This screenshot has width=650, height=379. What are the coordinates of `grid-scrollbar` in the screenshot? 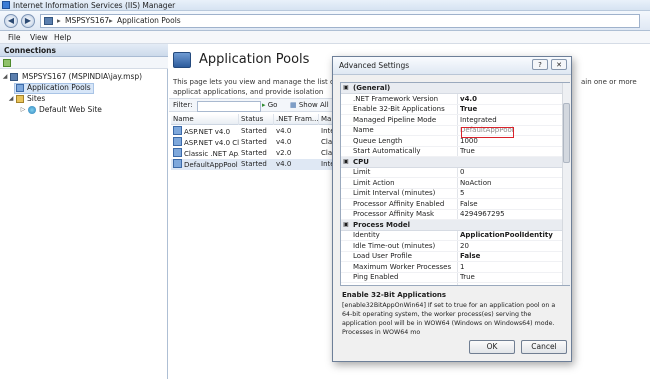 It's located at (566, 184).